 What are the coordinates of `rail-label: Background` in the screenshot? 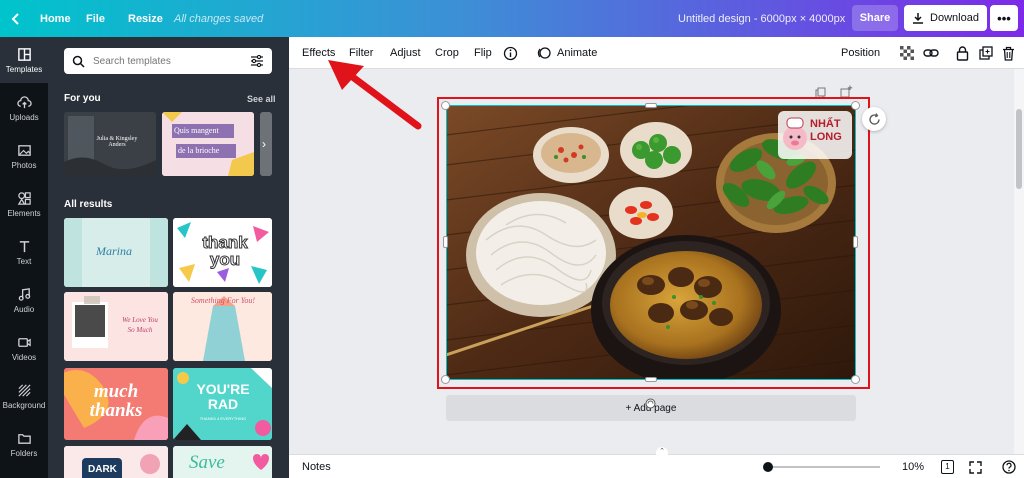 It's located at (24, 405).